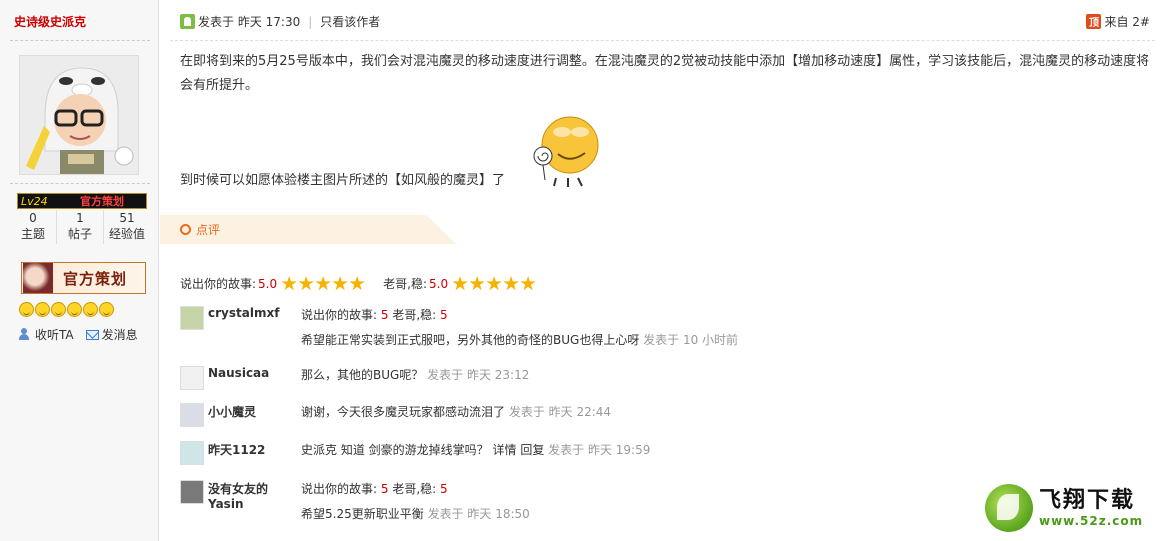  I want to click on follow-button: 收听TA, so click(46, 334).